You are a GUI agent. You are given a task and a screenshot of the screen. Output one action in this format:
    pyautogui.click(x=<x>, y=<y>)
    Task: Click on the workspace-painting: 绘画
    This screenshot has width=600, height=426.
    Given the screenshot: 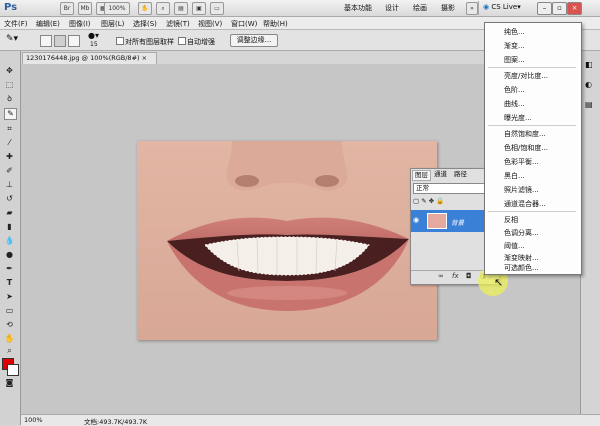 What is the action you would take?
    pyautogui.click(x=420, y=8)
    